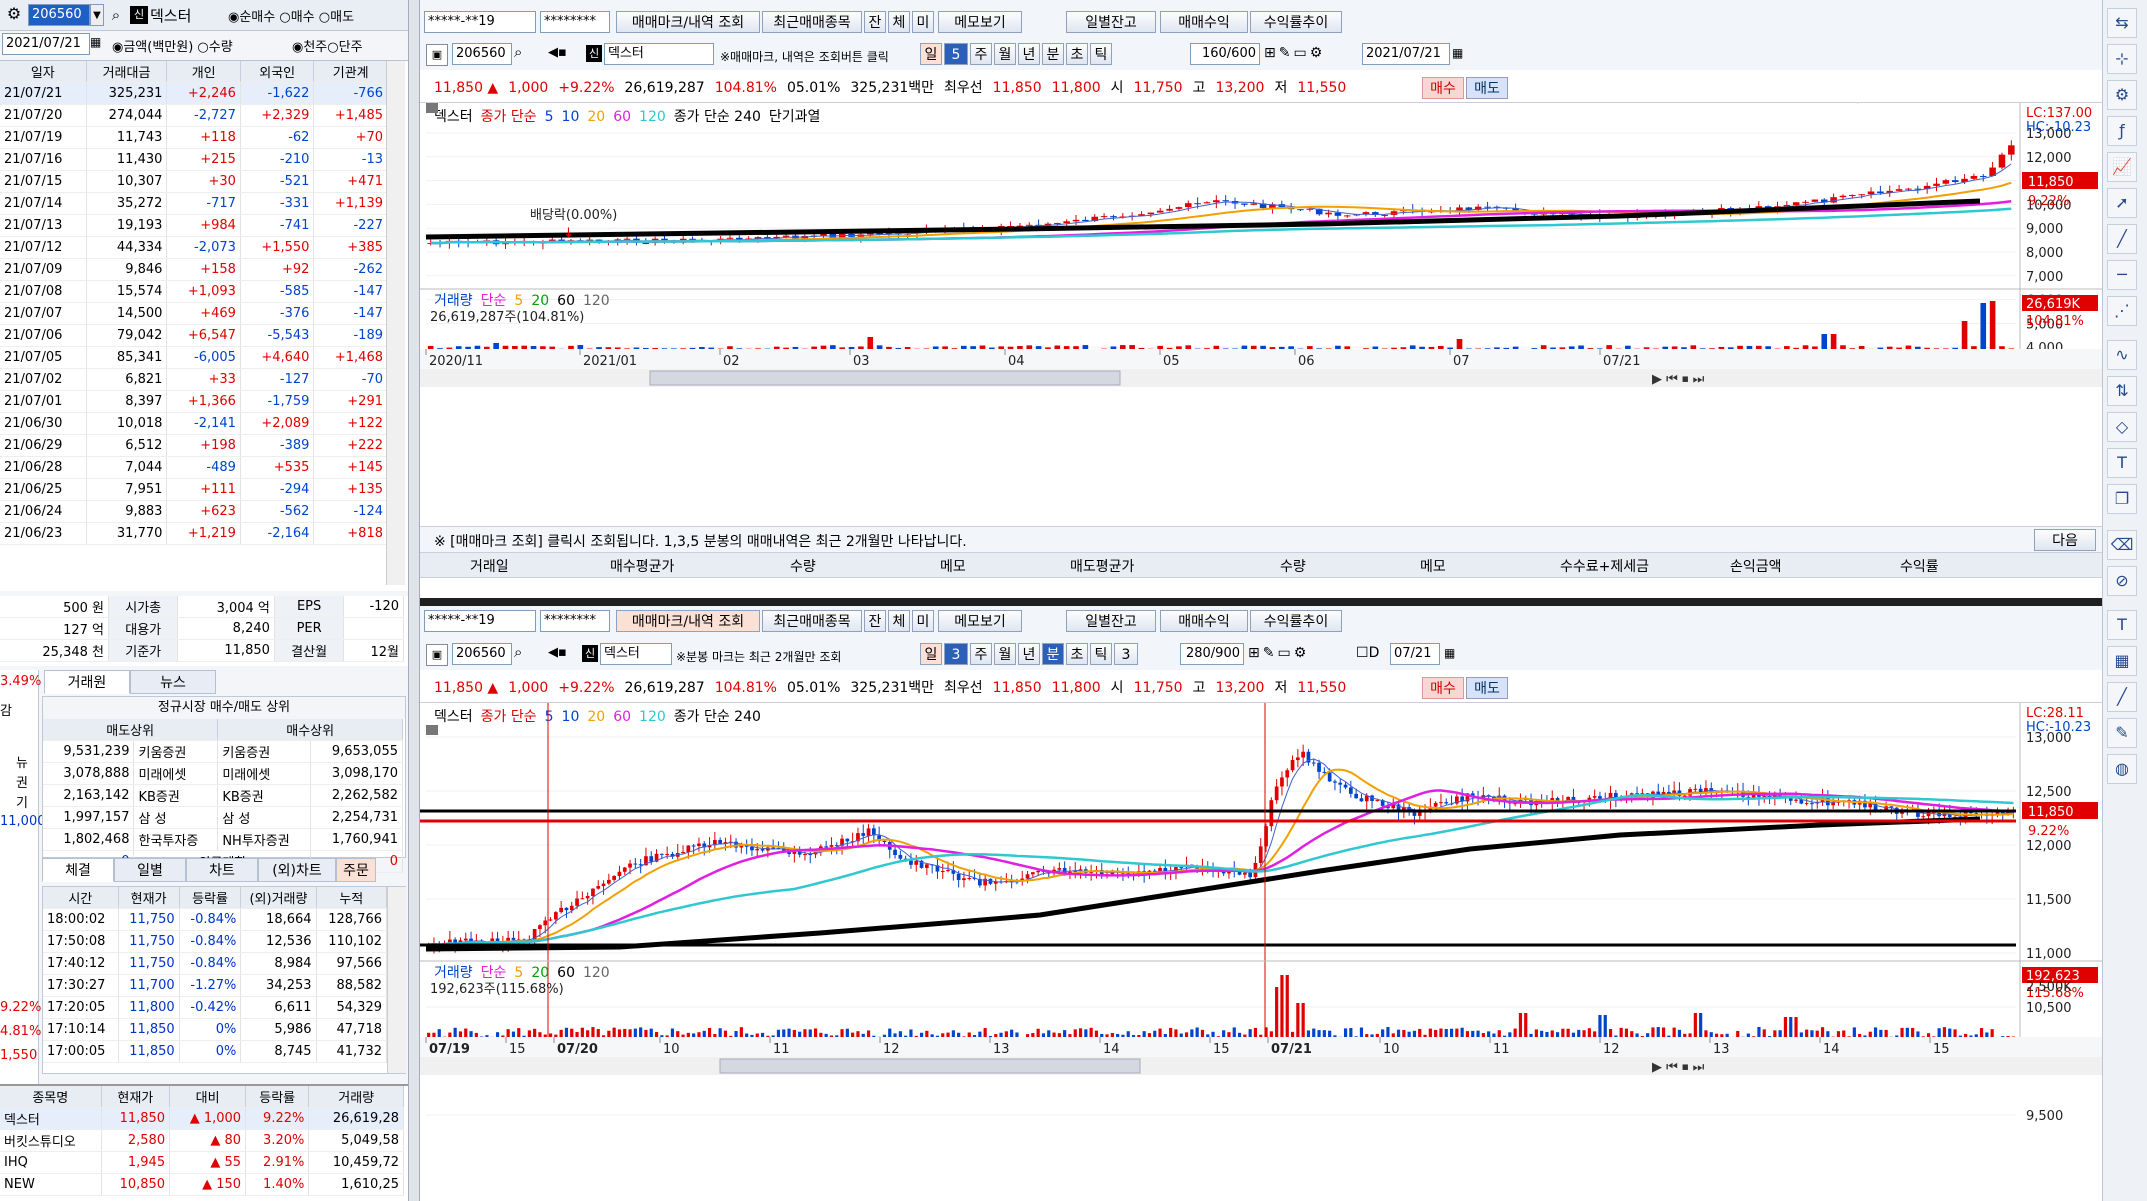 This screenshot has width=2147, height=1201. What do you see at coordinates (803, 566) in the screenshot?
I see `column-header: 수량` at bounding box center [803, 566].